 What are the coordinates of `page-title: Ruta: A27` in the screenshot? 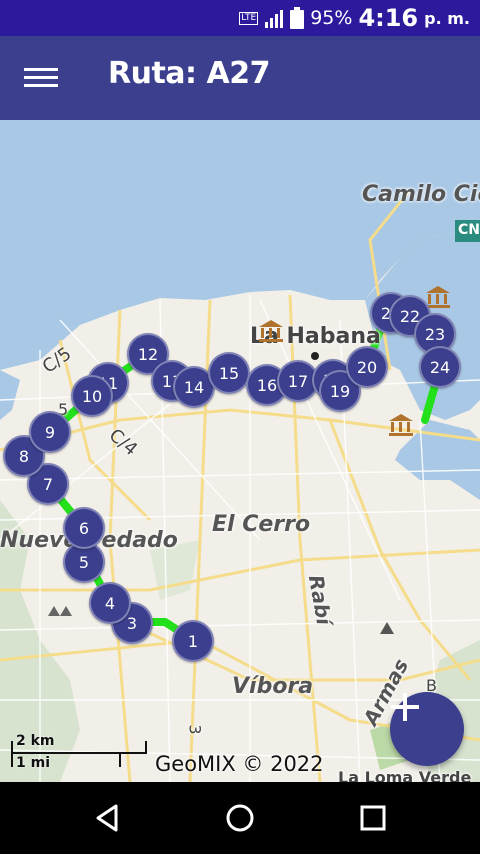 It's located at (189, 73).